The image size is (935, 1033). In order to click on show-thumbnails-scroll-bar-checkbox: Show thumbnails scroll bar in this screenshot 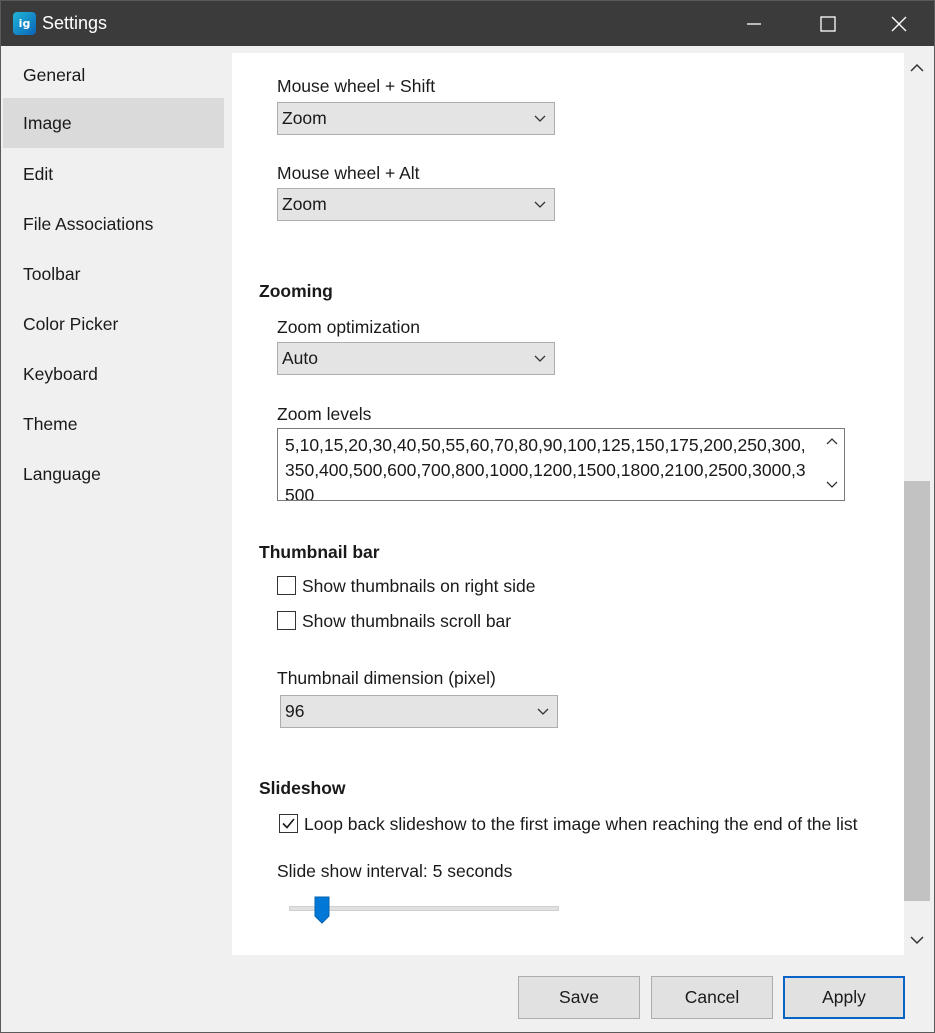, I will do `click(427, 621)`.